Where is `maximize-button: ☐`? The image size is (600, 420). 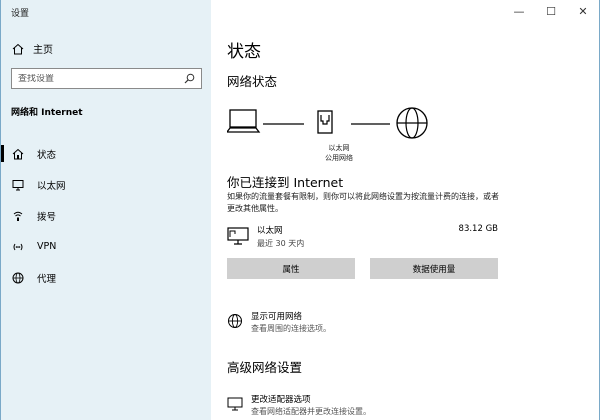
maximize-button: ☐ is located at coordinates (551, 11).